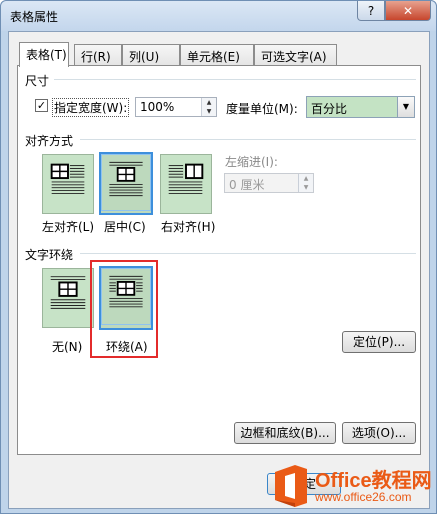 The width and height of the screenshot is (437, 514). I want to click on indent-value: 0 厘米, so click(247, 185).